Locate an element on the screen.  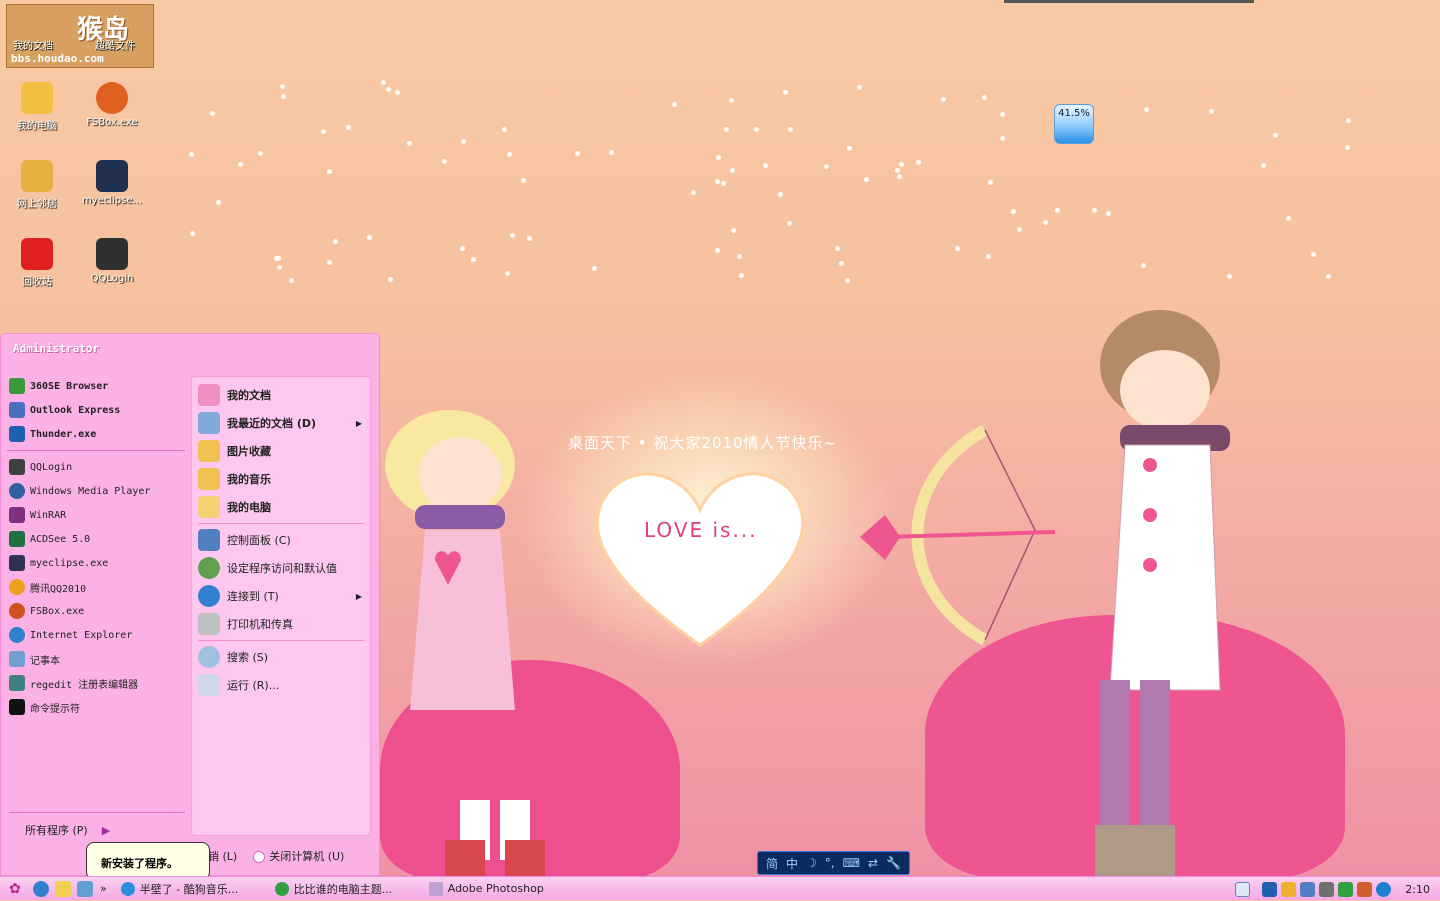
start-right-defaults: 设定程序访问和默认值 is located at coordinates (281, 568).